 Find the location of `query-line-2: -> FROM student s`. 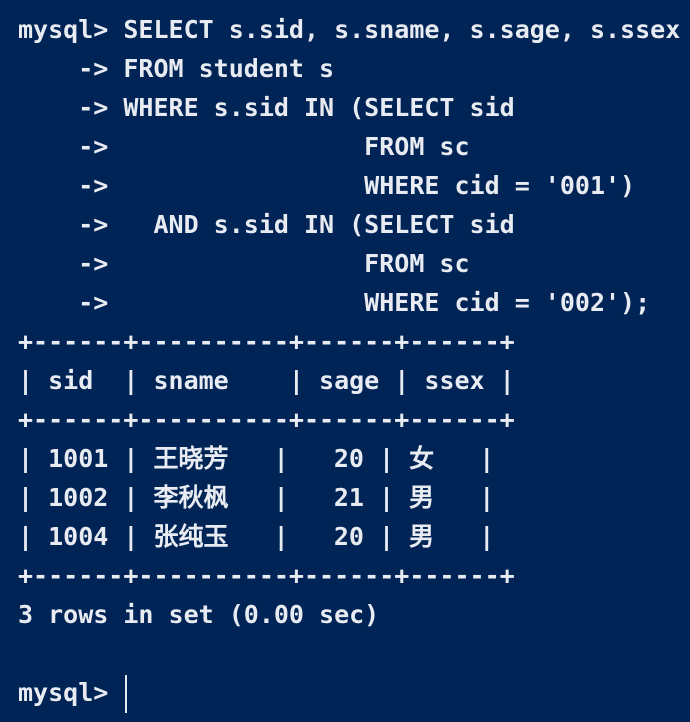

query-line-2: -> FROM student s is located at coordinates (176, 68).